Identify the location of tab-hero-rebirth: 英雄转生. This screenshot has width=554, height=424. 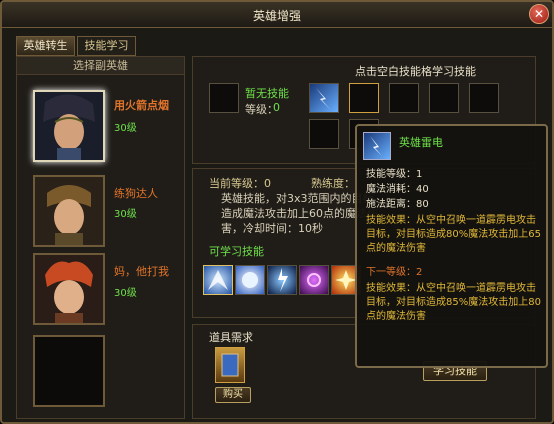
(45, 46).